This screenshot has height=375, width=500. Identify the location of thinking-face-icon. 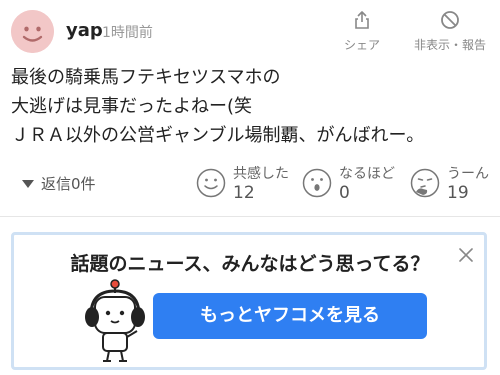
(425, 183).